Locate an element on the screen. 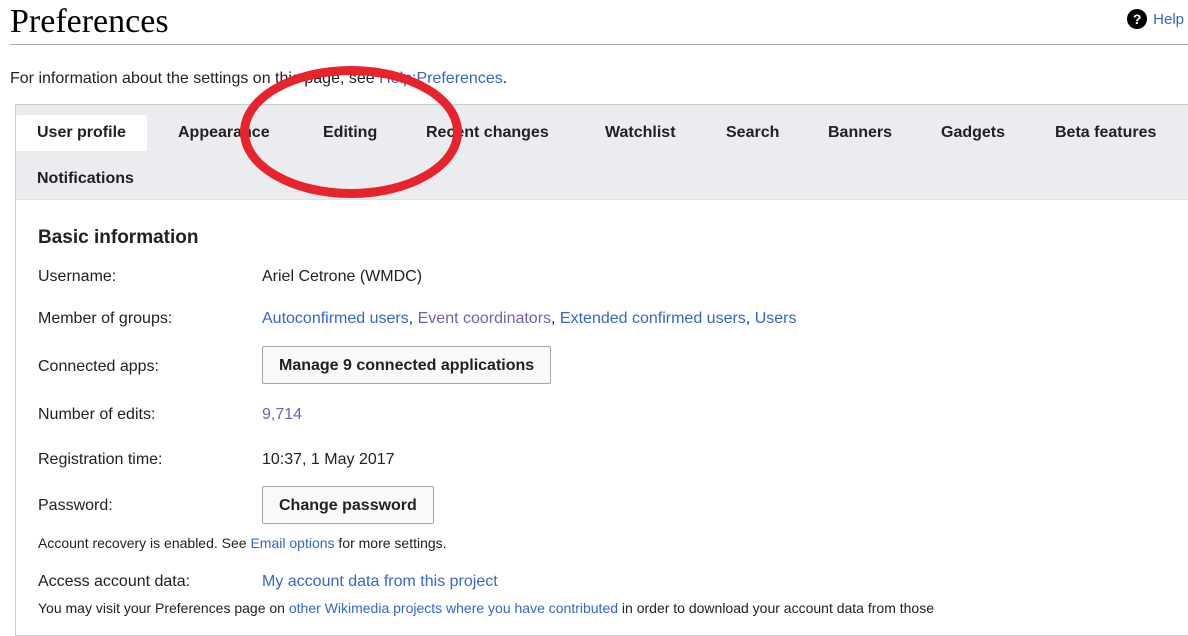  tab-appearance: Appearance is located at coordinates (224, 133).